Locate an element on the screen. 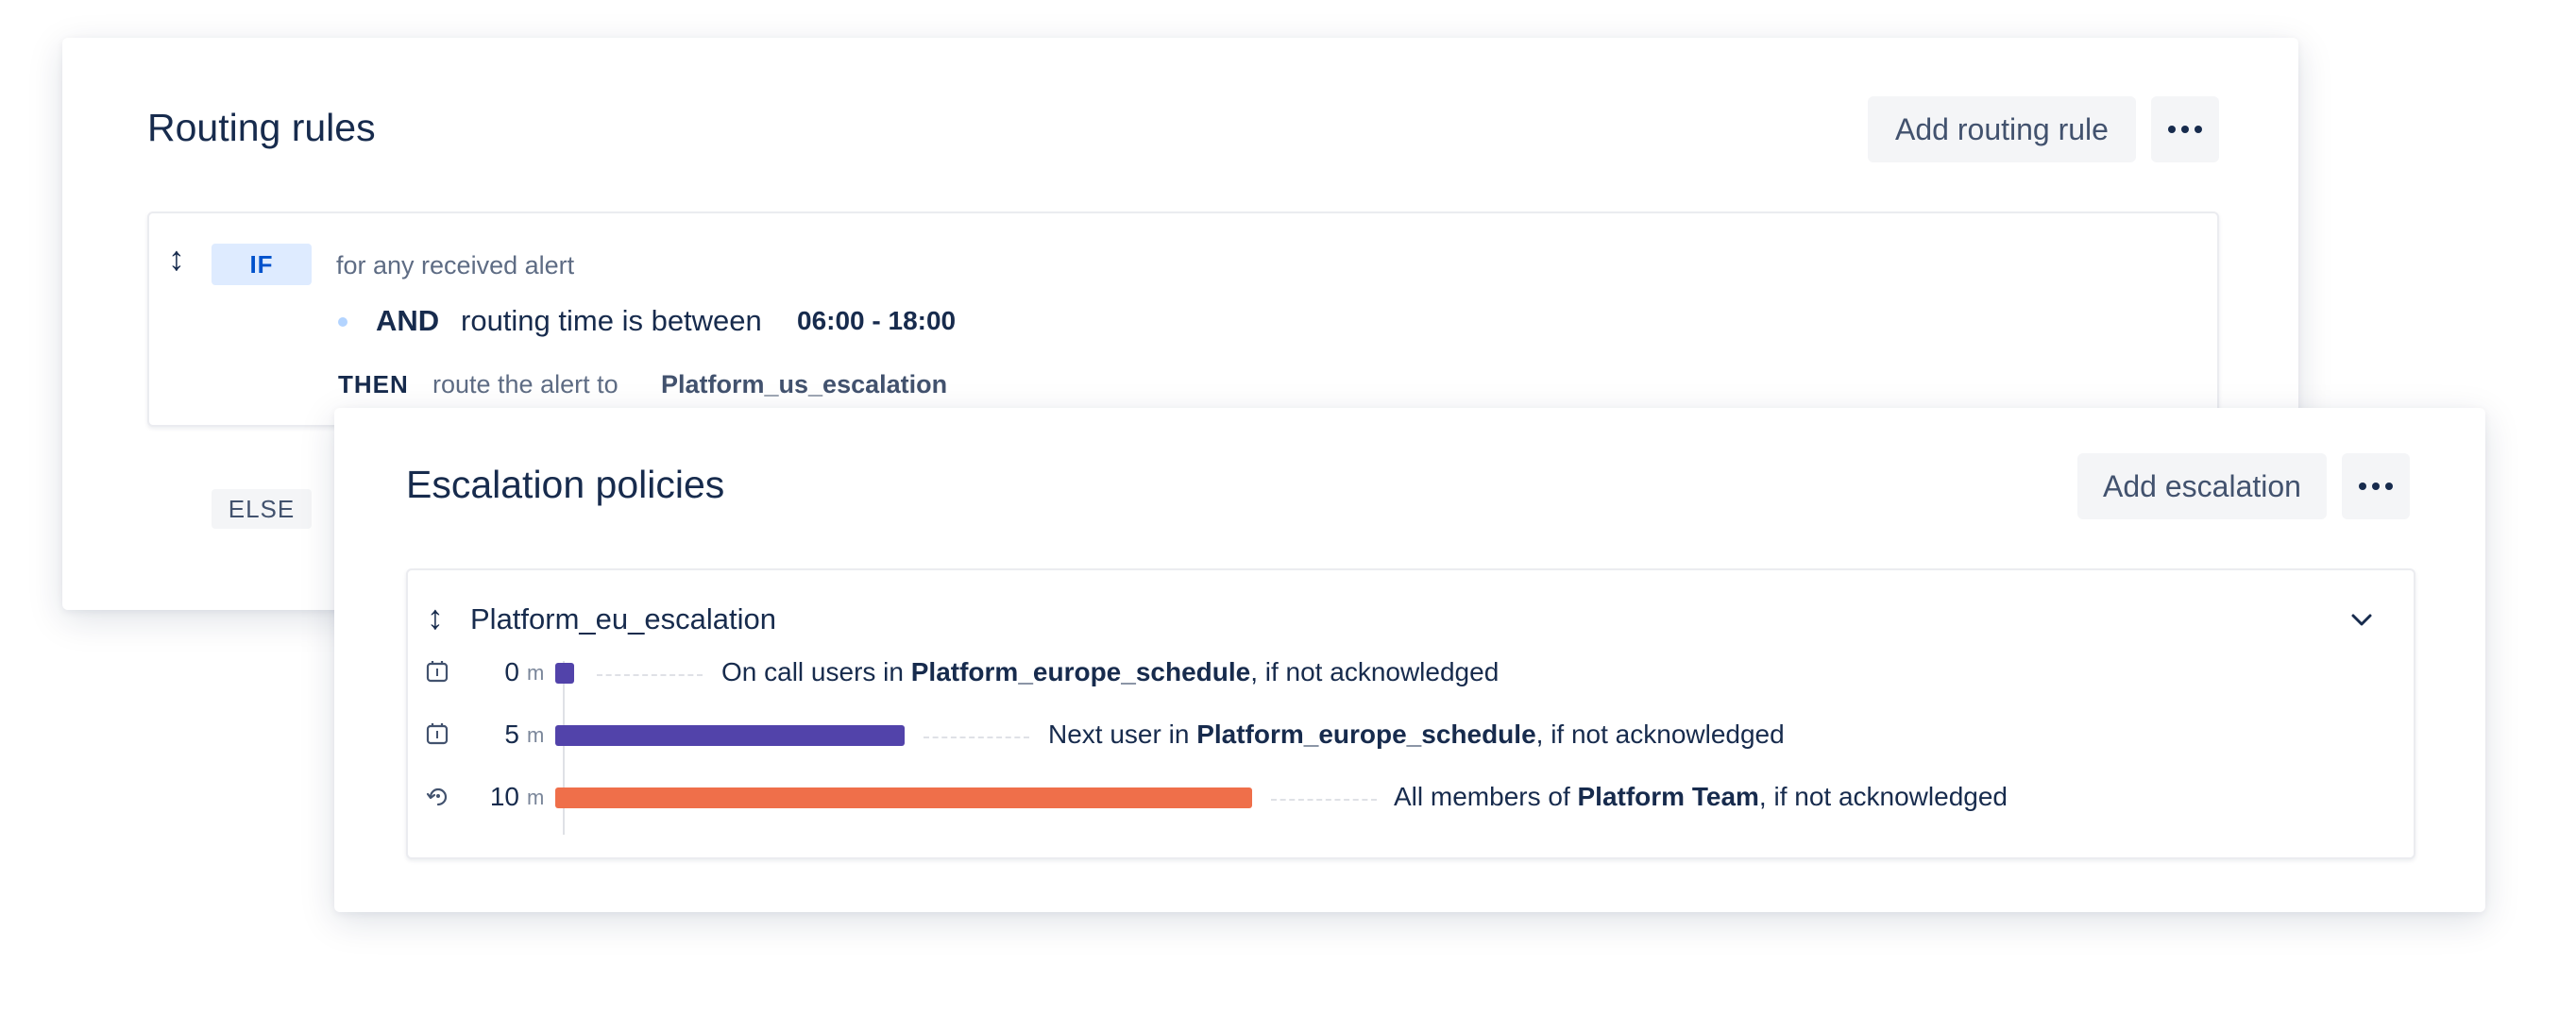  then-target-escalation: Platform_us_escalation is located at coordinates (804, 384).